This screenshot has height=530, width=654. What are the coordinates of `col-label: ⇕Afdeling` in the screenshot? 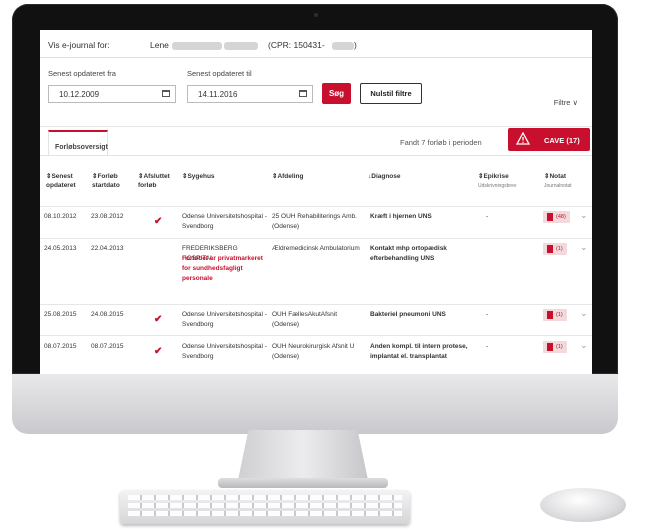 It's located at (288, 176).